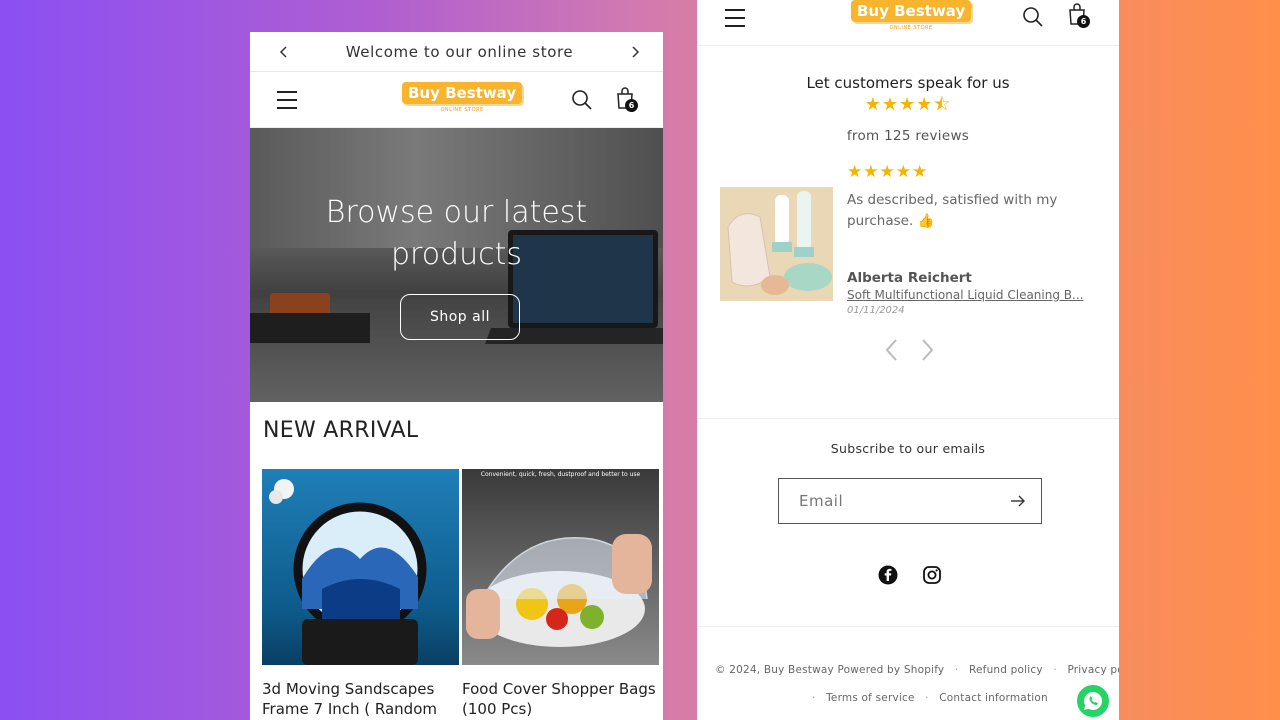  I want to click on privacy-policy-link: Privacy policy, so click(1093, 670).